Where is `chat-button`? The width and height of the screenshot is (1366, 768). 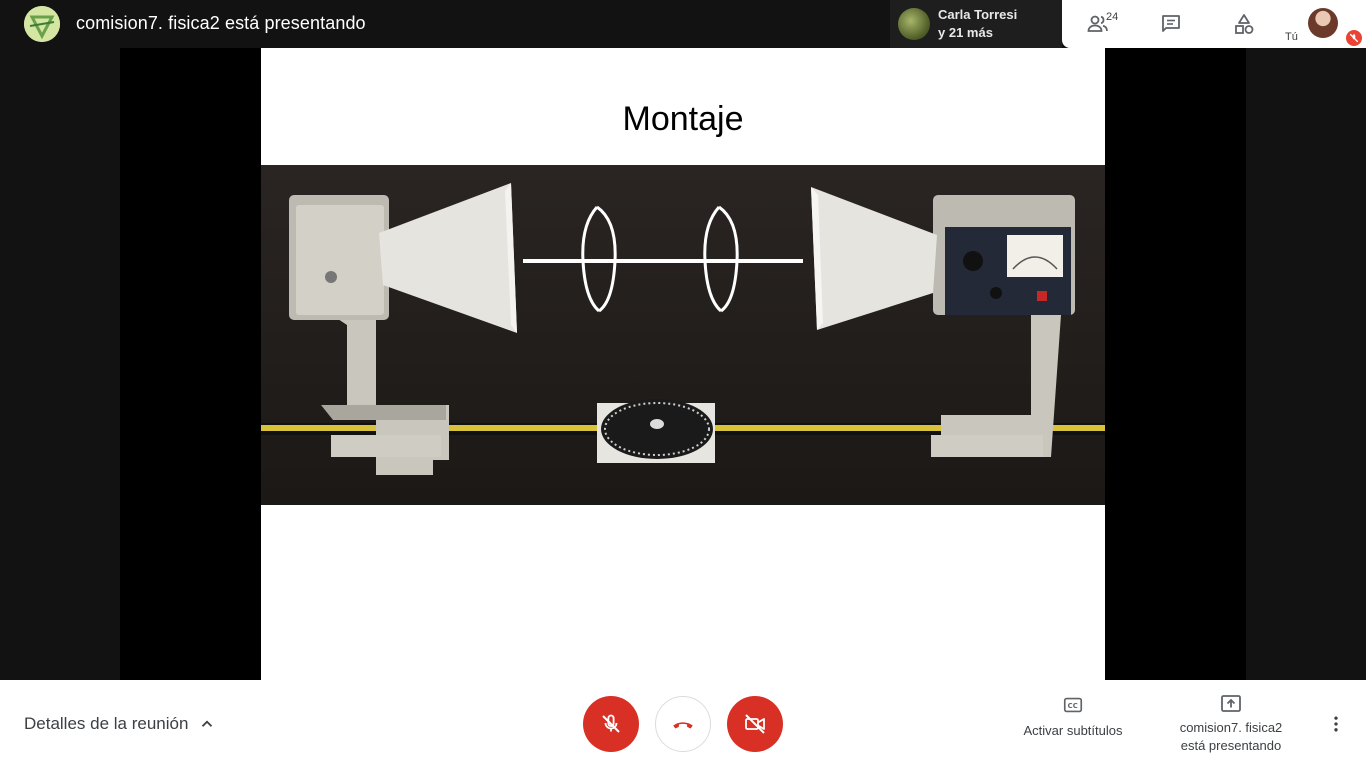 chat-button is located at coordinates (1171, 24).